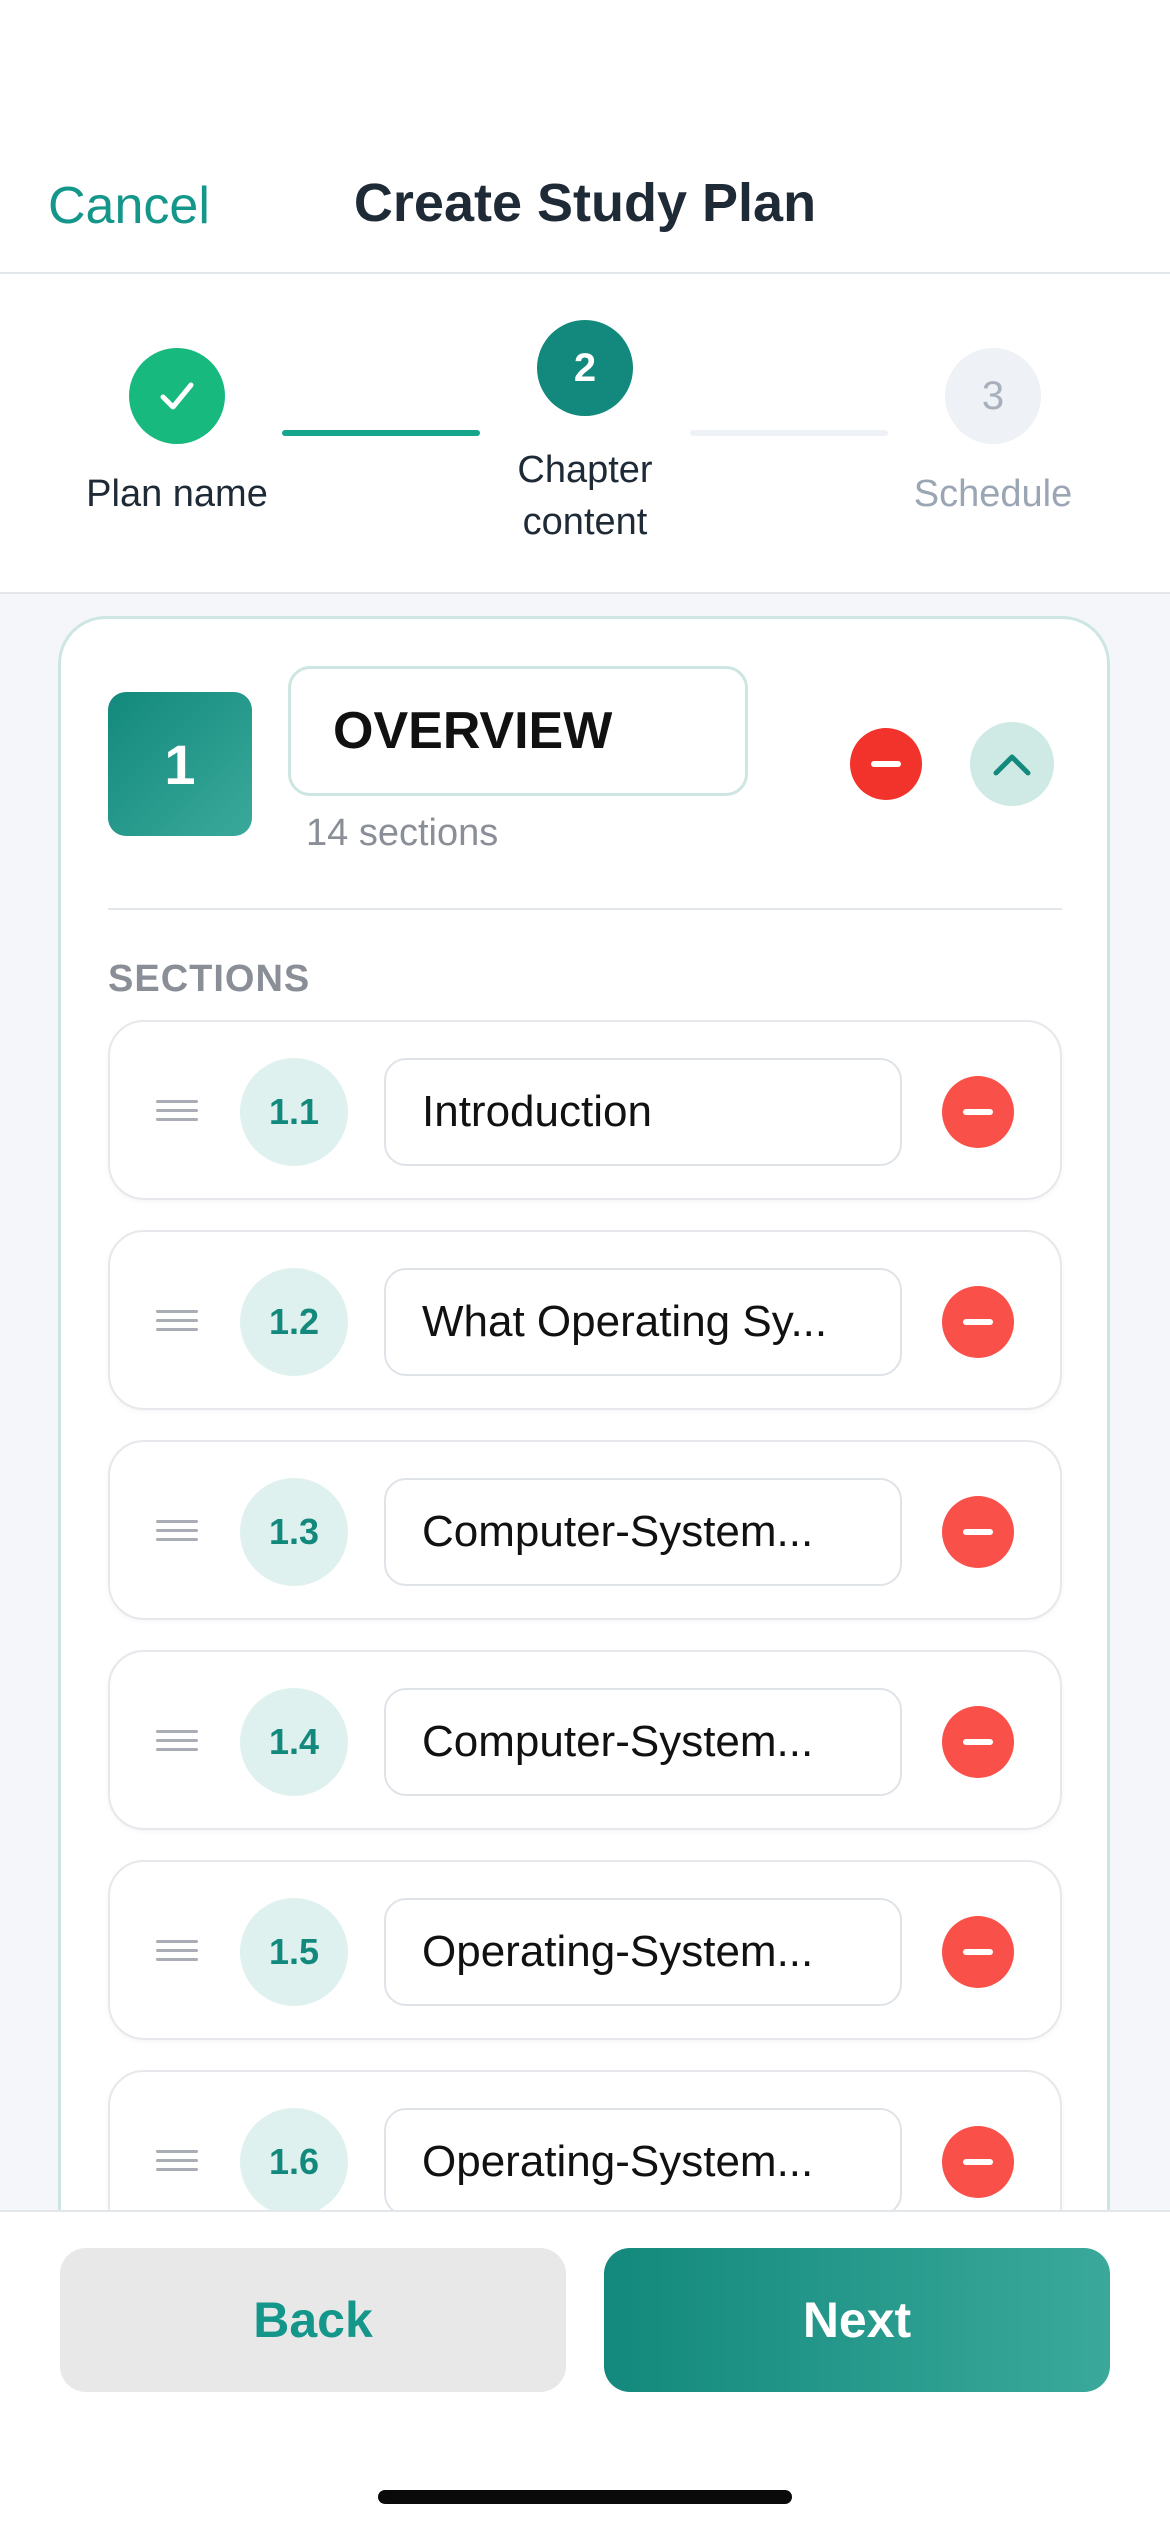 This screenshot has height=2534, width=1170. Describe the element at coordinates (209, 979) in the screenshot. I see `sections-heading: SECTIONS` at that location.